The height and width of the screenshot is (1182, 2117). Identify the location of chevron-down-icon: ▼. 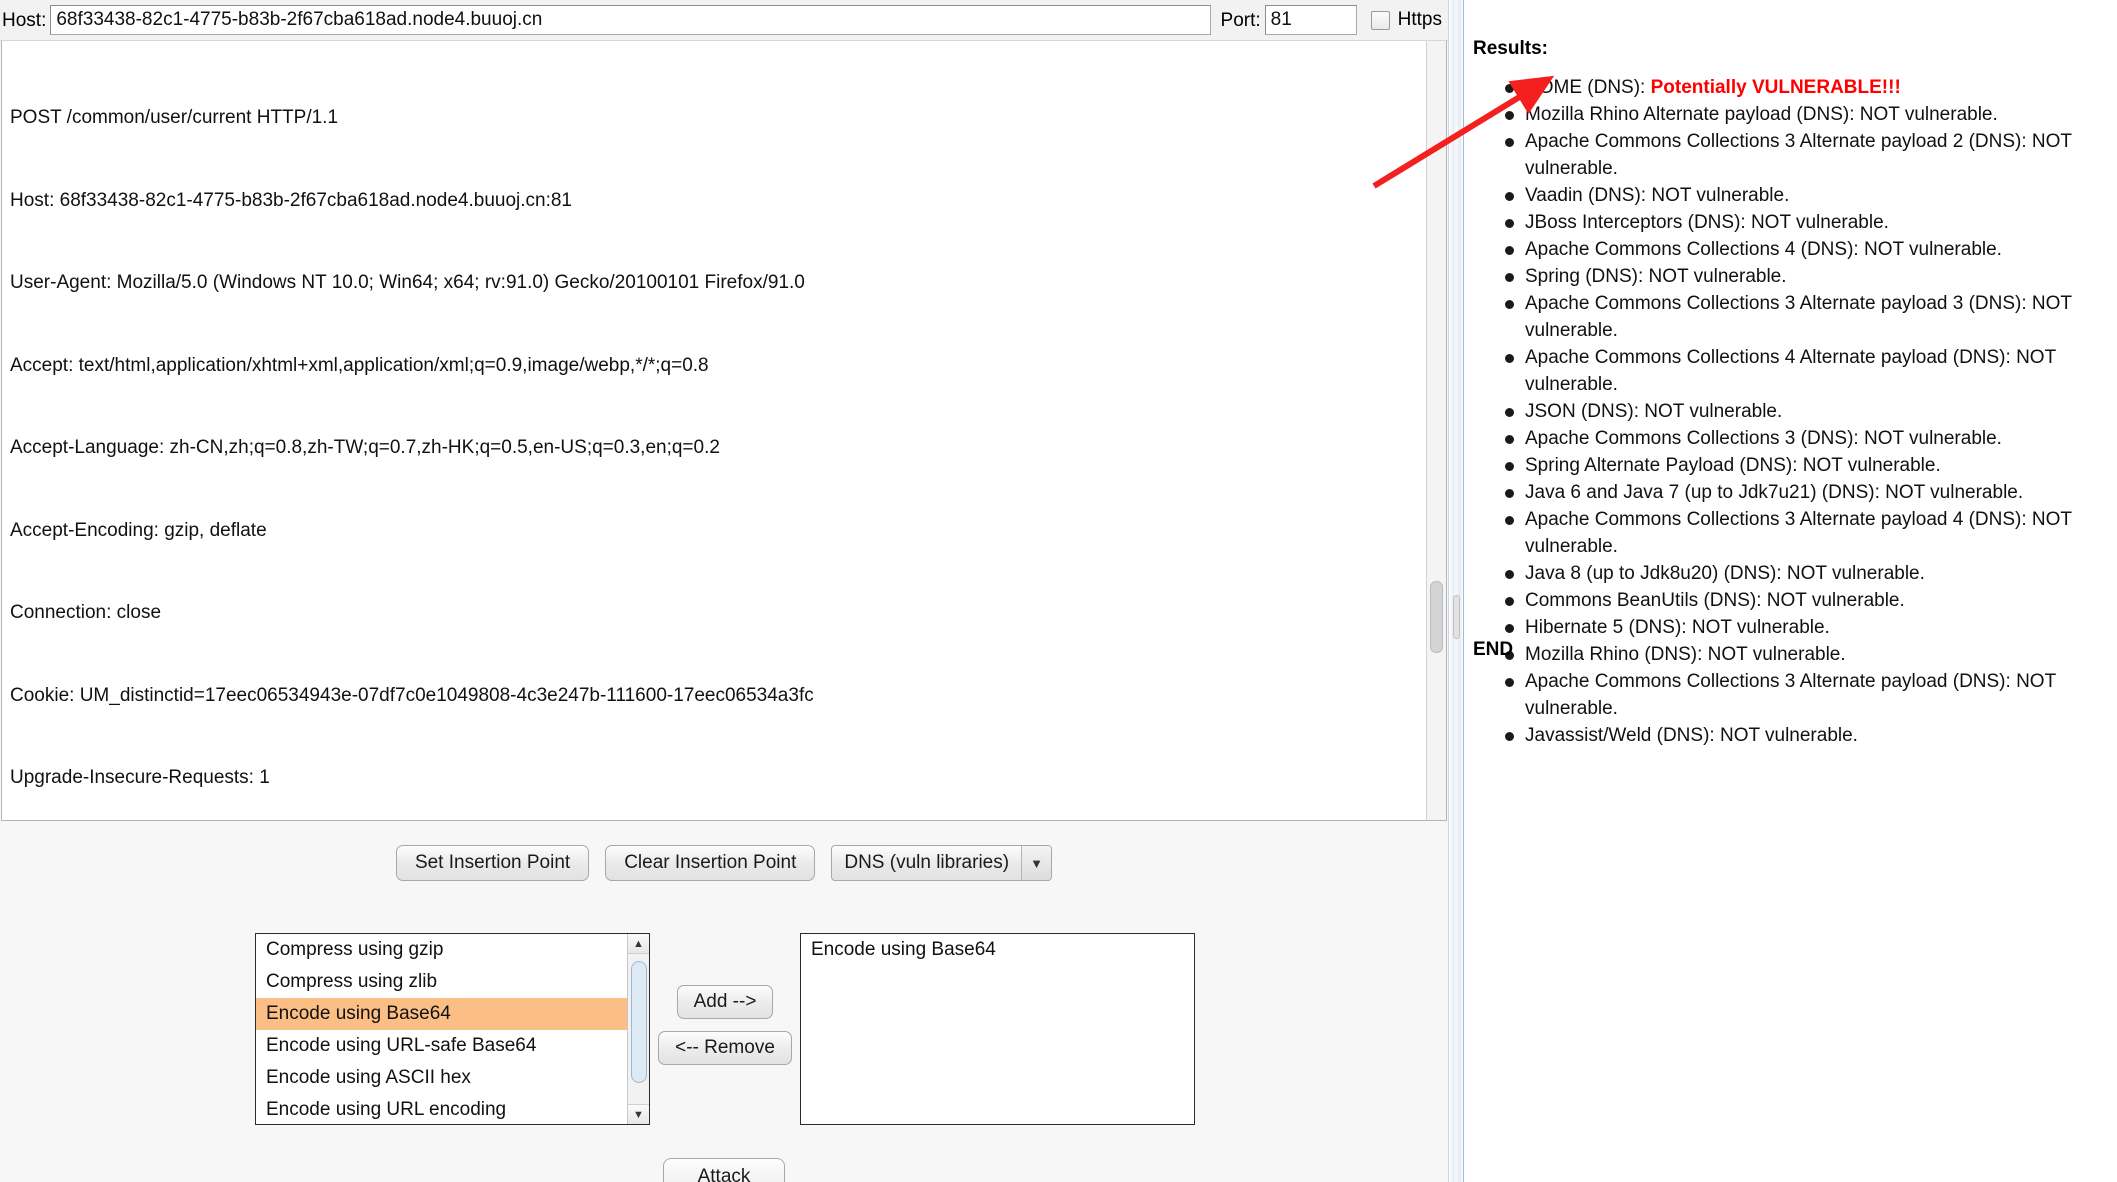
(1036, 863).